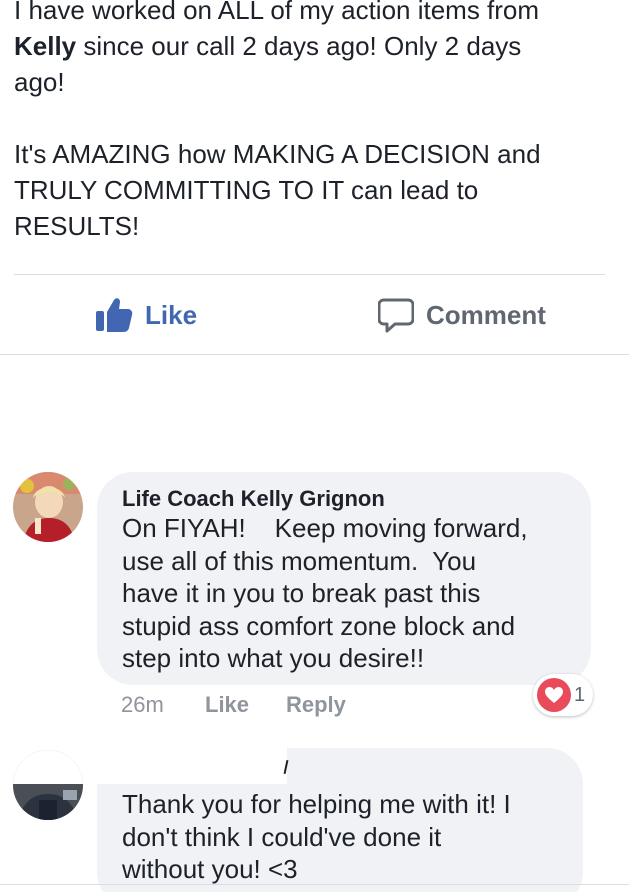  Describe the element at coordinates (282, 836) in the screenshot. I see `comment-line: don't think I could've done it` at that location.